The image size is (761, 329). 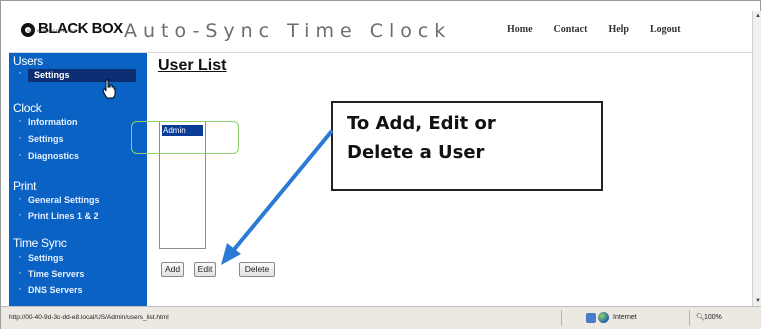 What do you see at coordinates (416, 152) in the screenshot?
I see `callout-line-2: Delete a User` at bounding box center [416, 152].